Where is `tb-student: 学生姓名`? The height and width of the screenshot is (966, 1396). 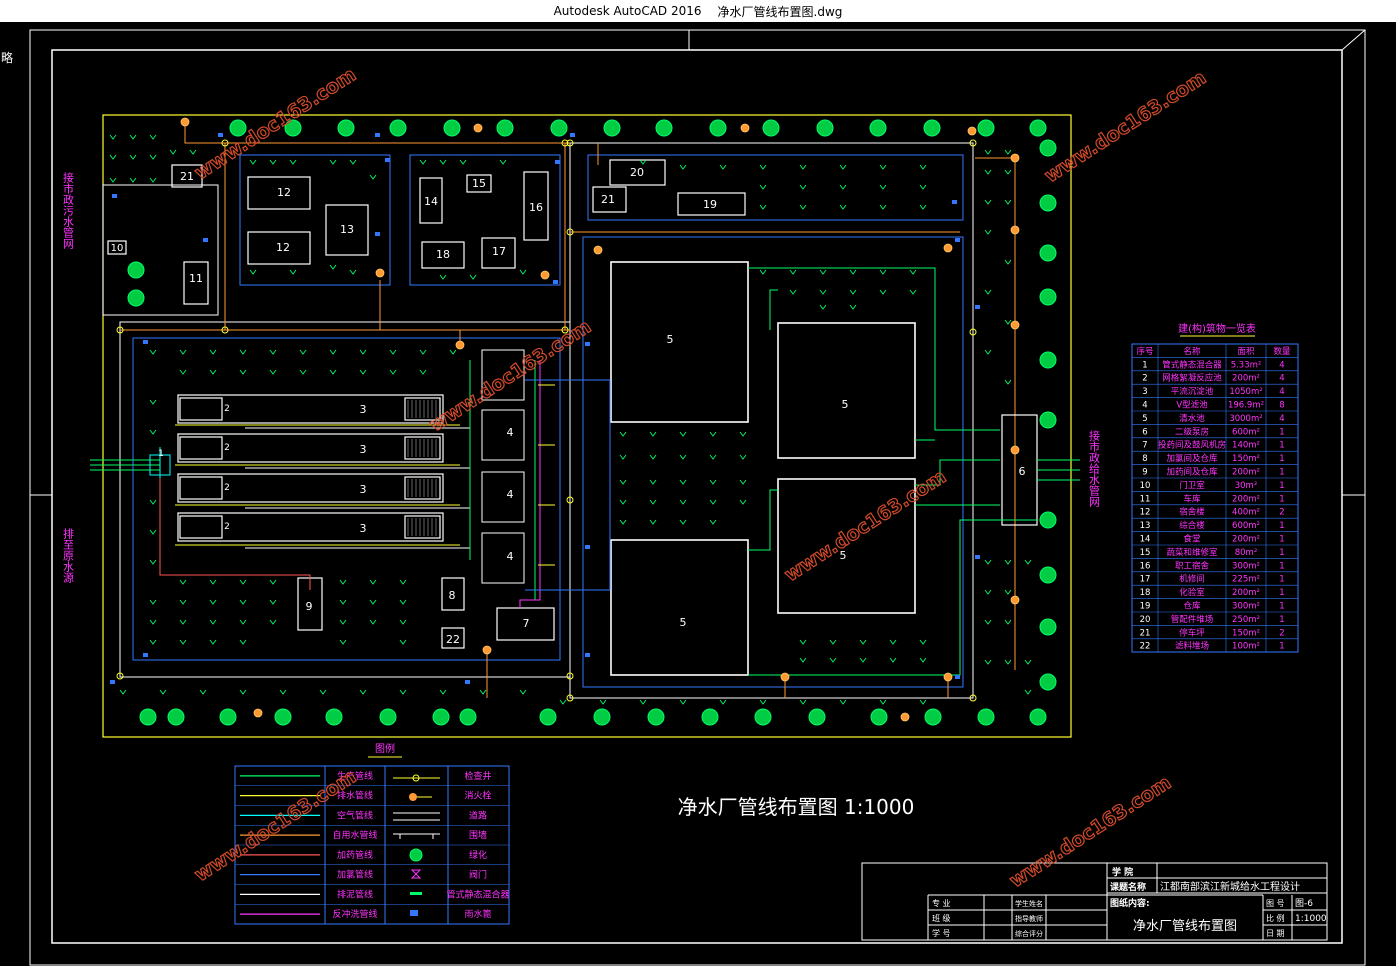
tb-student: 学生姓名 is located at coordinates (1029, 903).